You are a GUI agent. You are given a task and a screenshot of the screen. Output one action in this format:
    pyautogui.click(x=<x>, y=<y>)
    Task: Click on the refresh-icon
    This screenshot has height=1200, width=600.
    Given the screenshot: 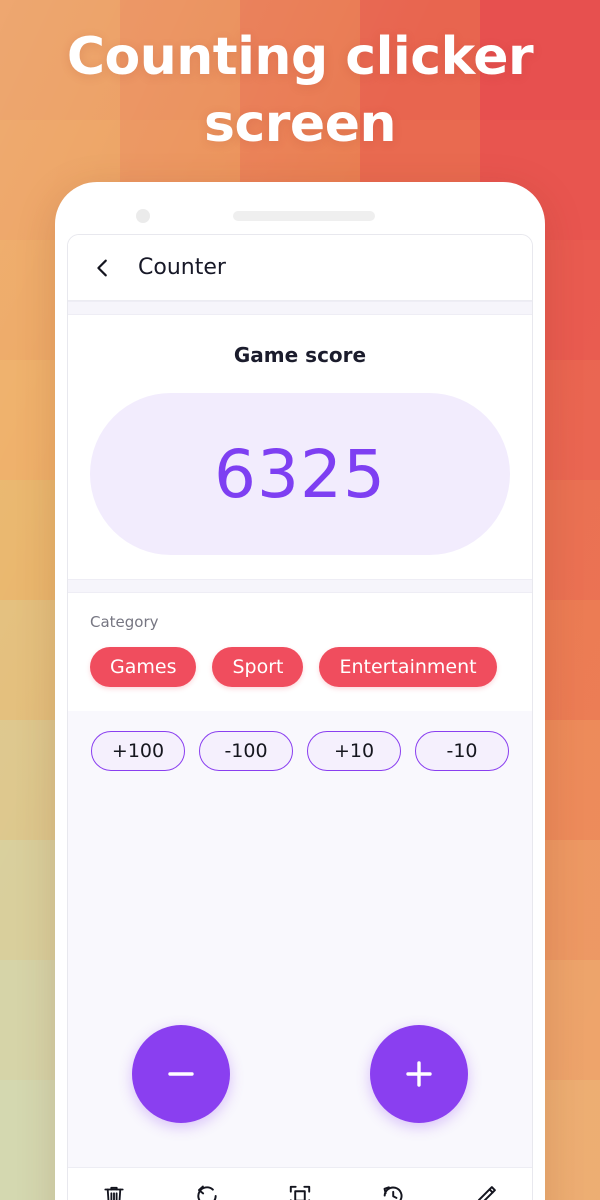 What is the action you would take?
    pyautogui.click(x=207, y=1191)
    